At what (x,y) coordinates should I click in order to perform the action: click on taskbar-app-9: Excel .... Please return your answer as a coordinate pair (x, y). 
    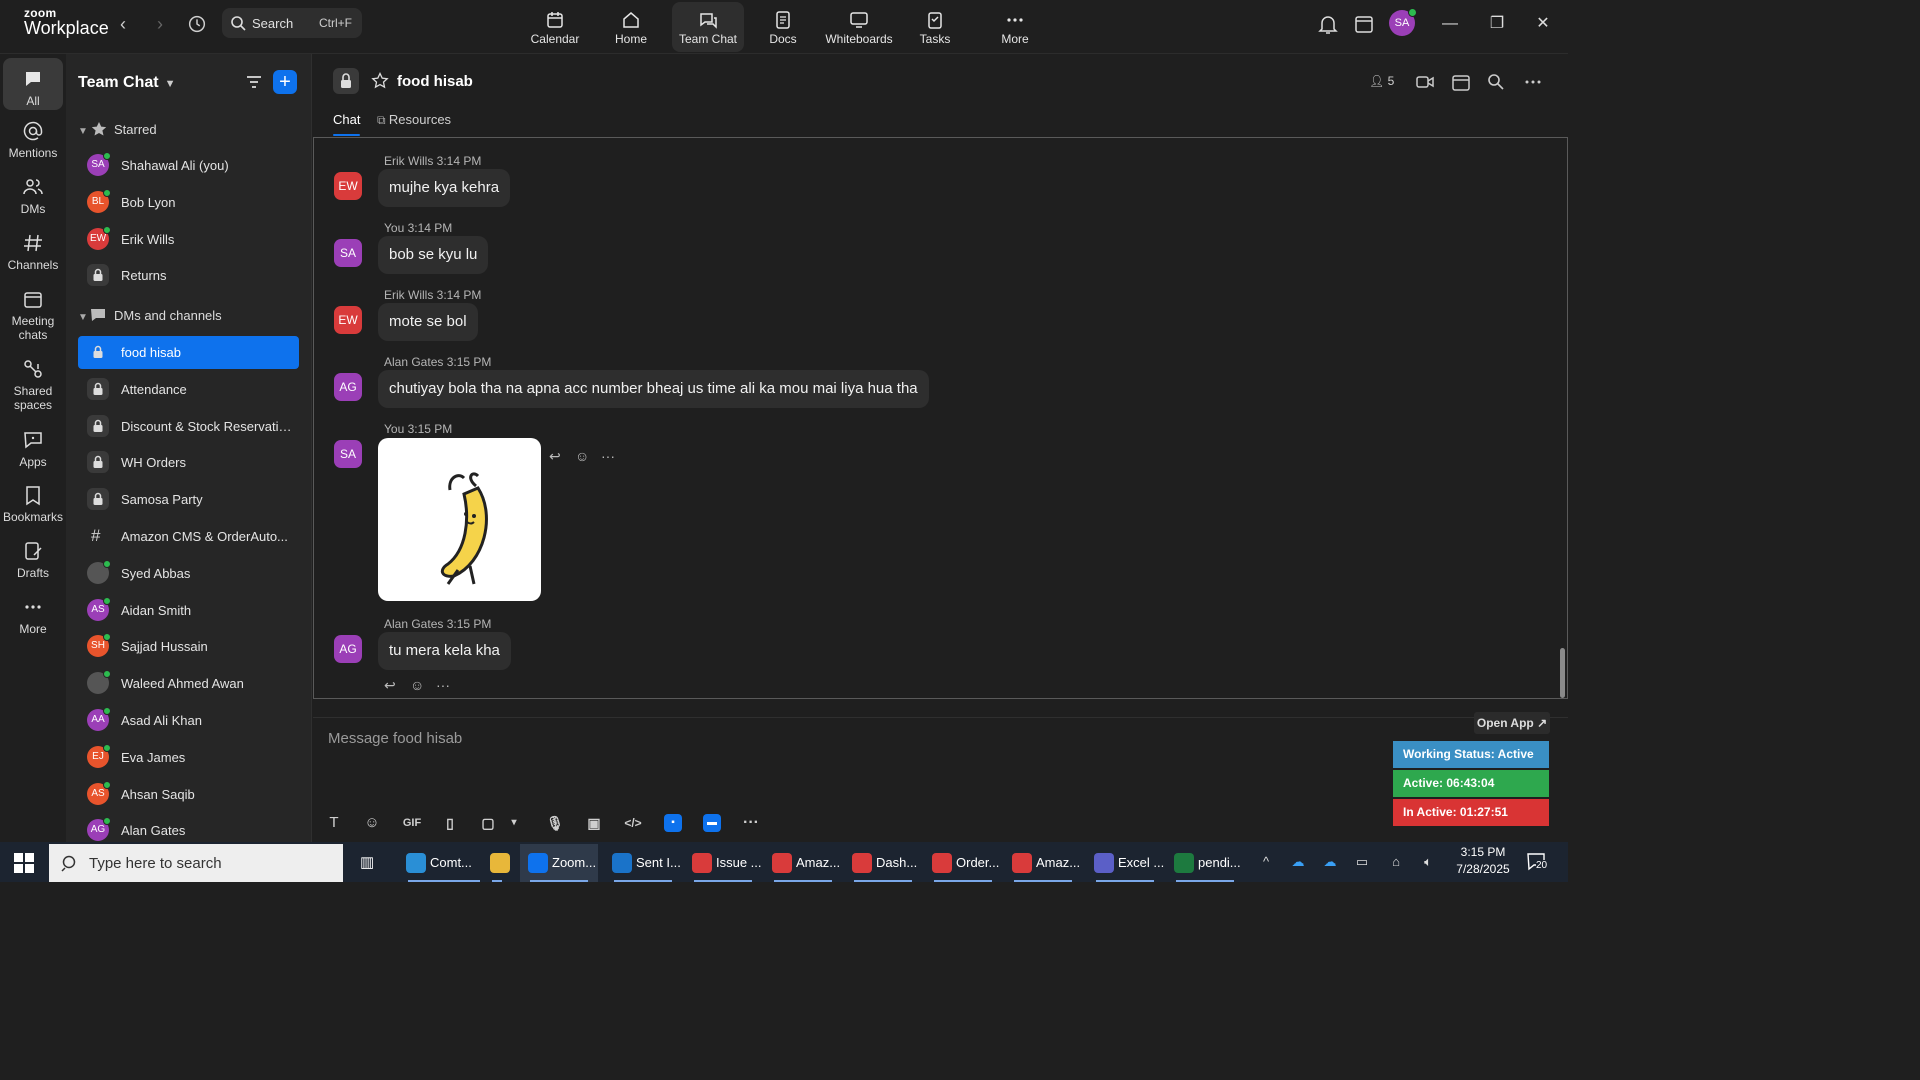
    Looking at the image, I should click on (1125, 863).